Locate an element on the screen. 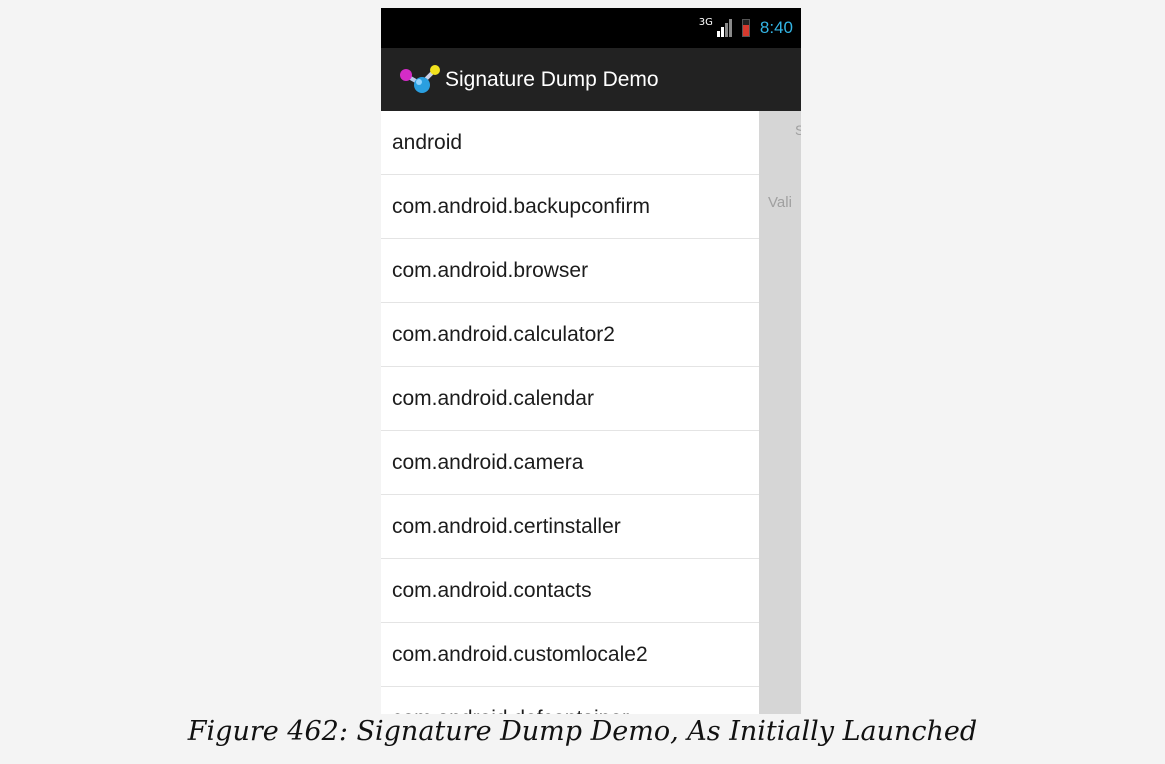 The height and width of the screenshot is (764, 1165). status-time: 8:40 is located at coordinates (776, 27).